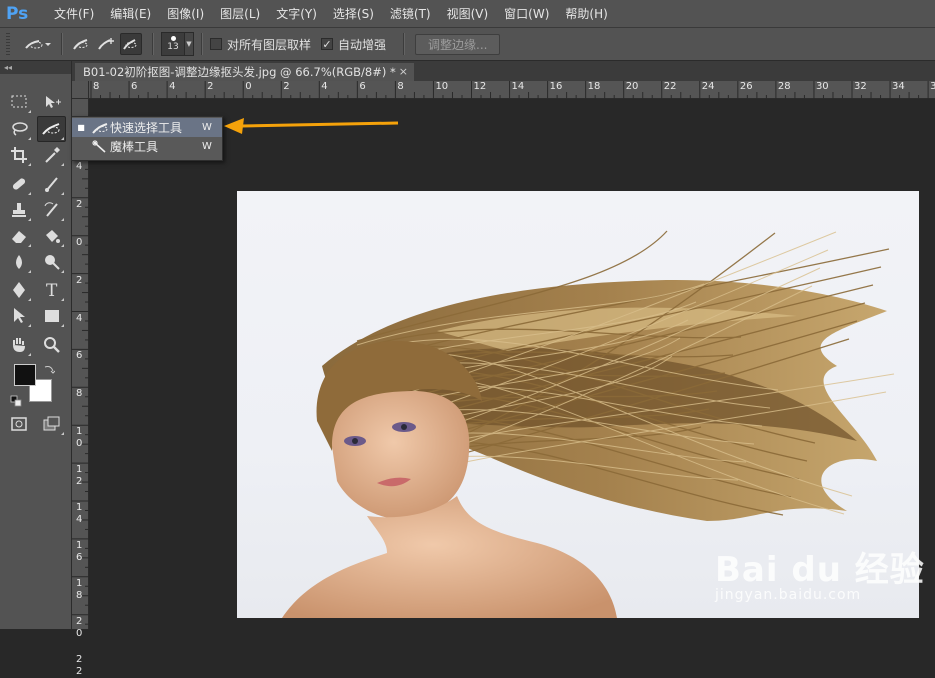 The image size is (935, 678). What do you see at coordinates (52, 184) in the screenshot?
I see `brush-tool` at bounding box center [52, 184].